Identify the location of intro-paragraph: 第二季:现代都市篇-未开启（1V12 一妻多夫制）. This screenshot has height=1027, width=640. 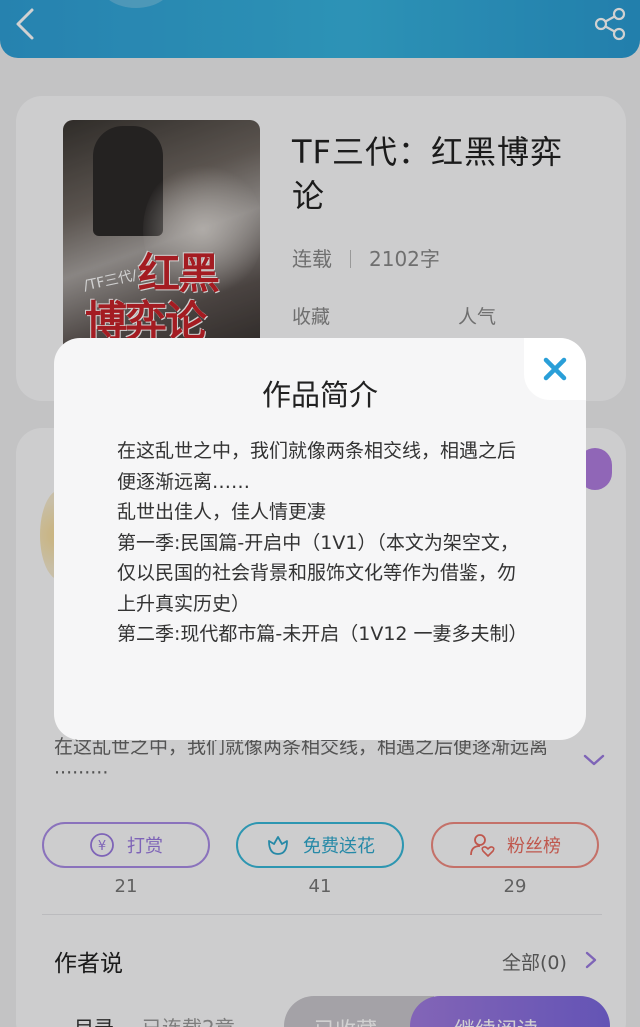
(322, 634).